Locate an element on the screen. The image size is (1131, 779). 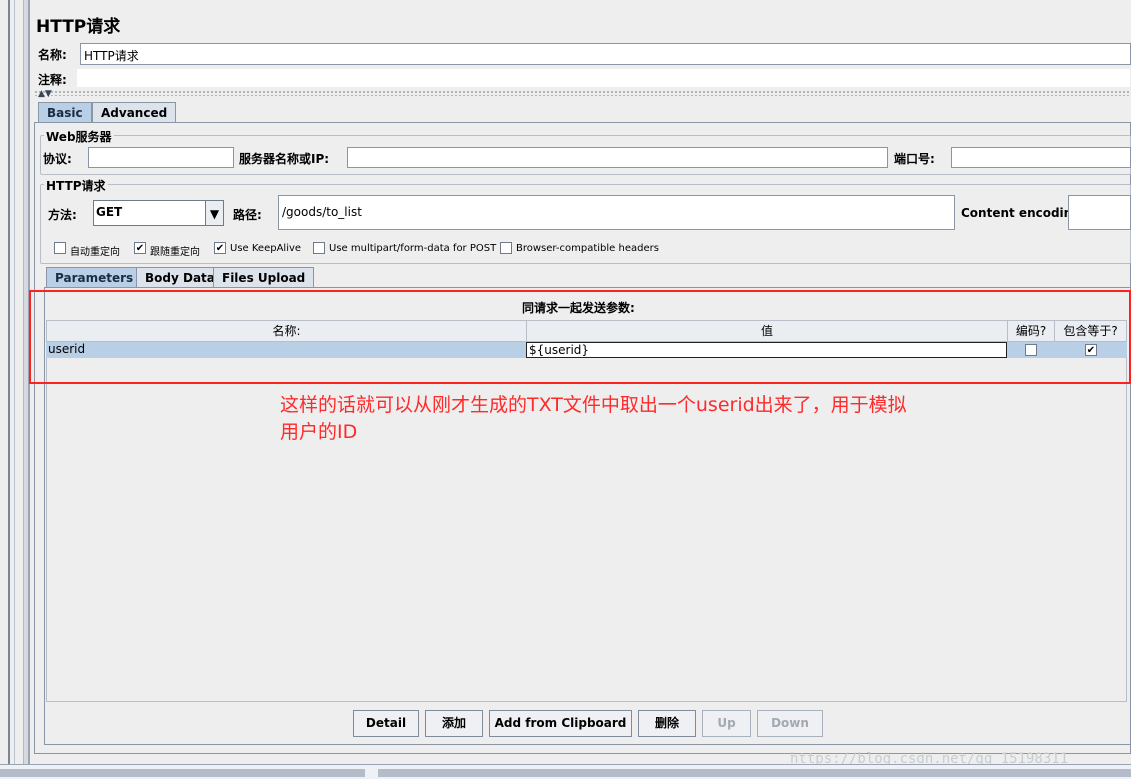
name-label: 名称: is located at coordinates (52, 55).